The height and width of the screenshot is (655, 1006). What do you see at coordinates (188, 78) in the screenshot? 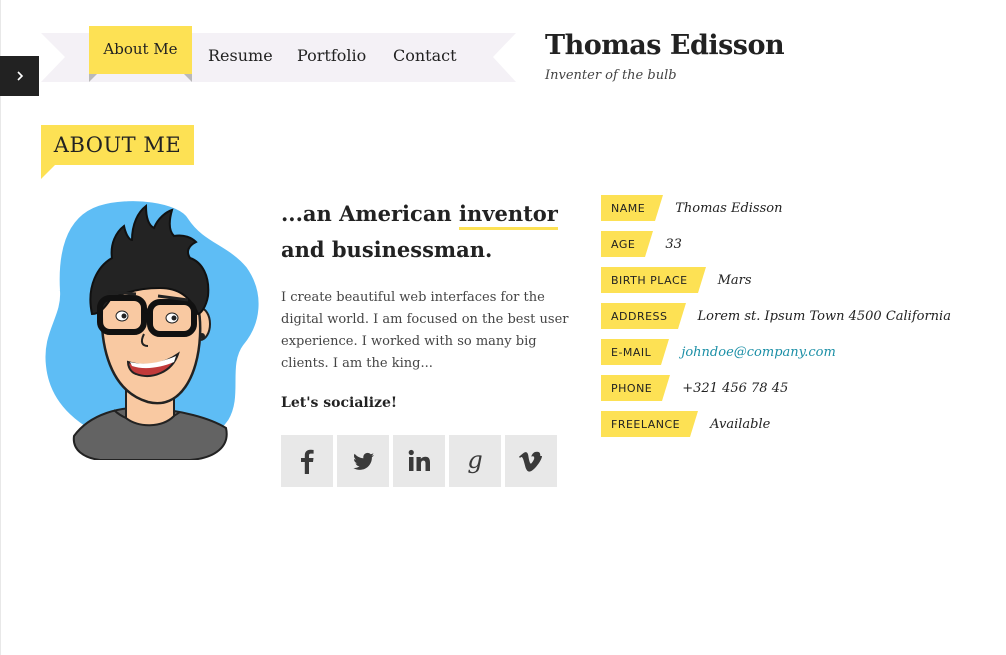
I see `nav-active-fold-right` at bounding box center [188, 78].